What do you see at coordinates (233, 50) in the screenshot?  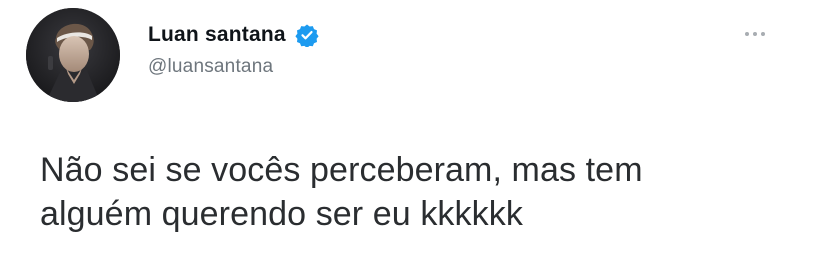 I see `tweet-header: Luan santana @luansantana` at bounding box center [233, 50].